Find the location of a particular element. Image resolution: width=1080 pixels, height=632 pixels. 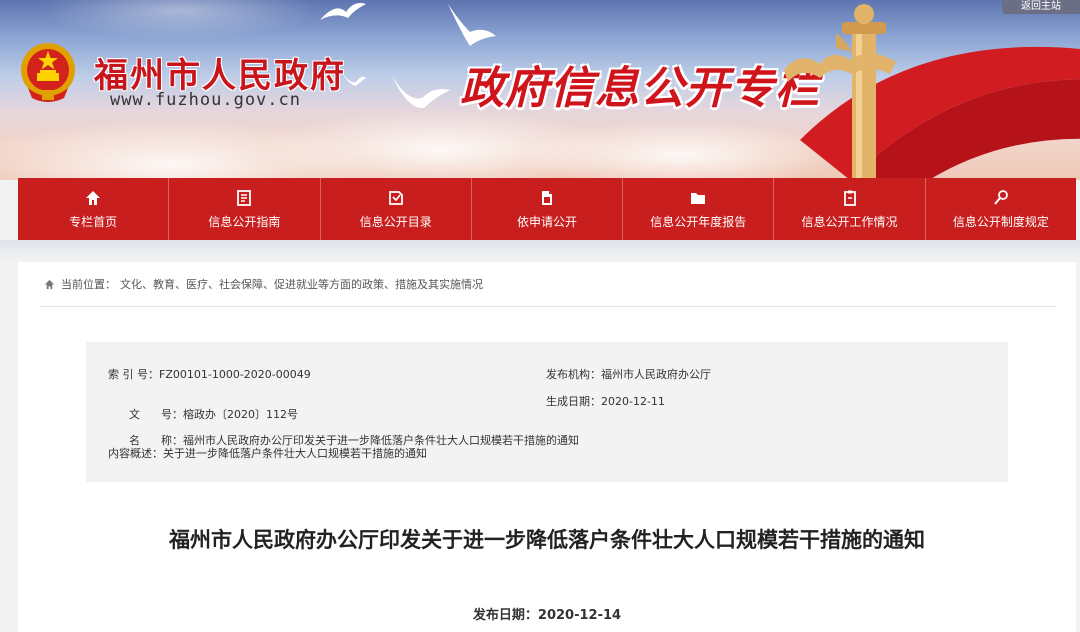

meta-summary-row: 内容概述：关于进一步降低落户条件壮大人口规模若干措施的通知 is located at coordinates (267, 453).